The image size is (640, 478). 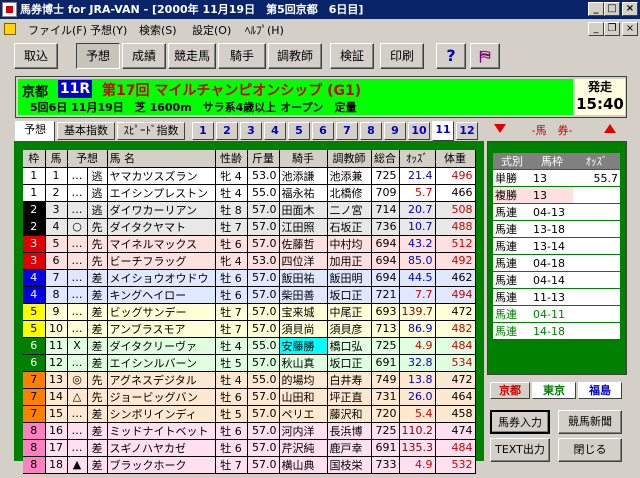 I want to click on table-row: 3 5… 先マイネルマックス牡 6 57.0 佐藤哲 中村均 694 43.2 512, so click(x=249, y=244).